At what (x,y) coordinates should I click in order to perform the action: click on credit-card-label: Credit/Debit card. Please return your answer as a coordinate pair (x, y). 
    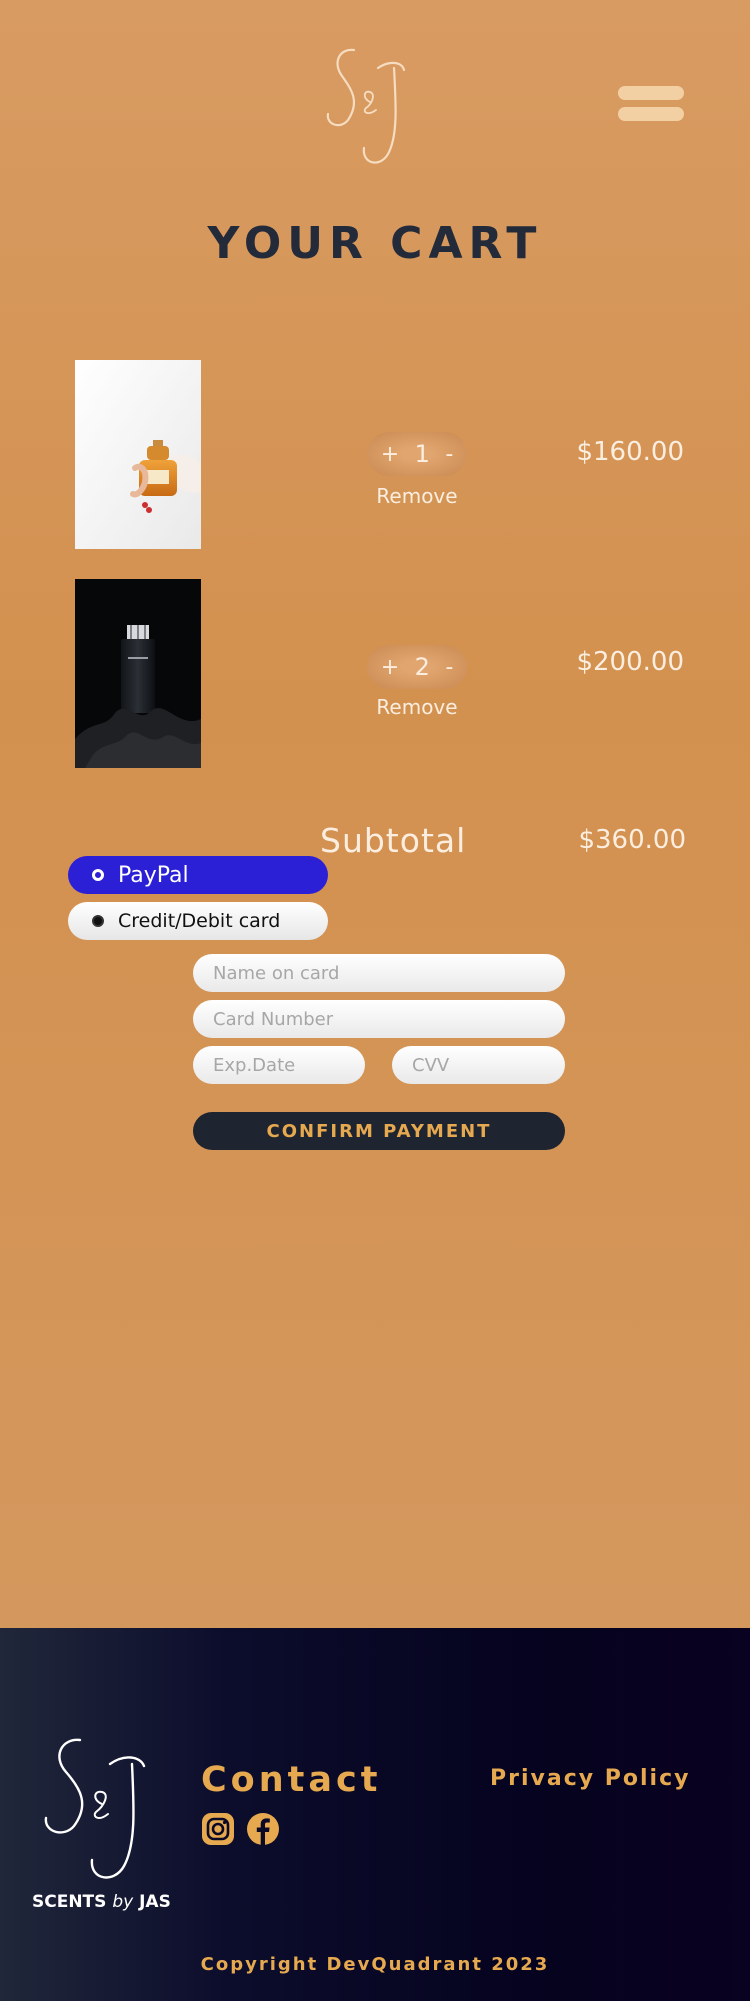
    Looking at the image, I should click on (199, 921).